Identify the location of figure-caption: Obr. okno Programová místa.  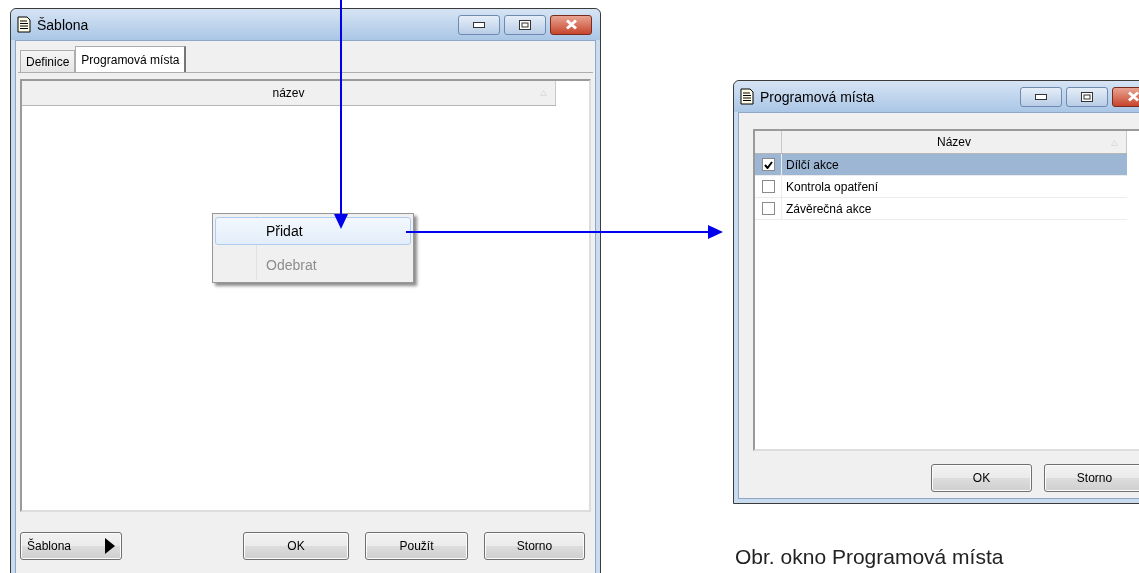
(869, 557).